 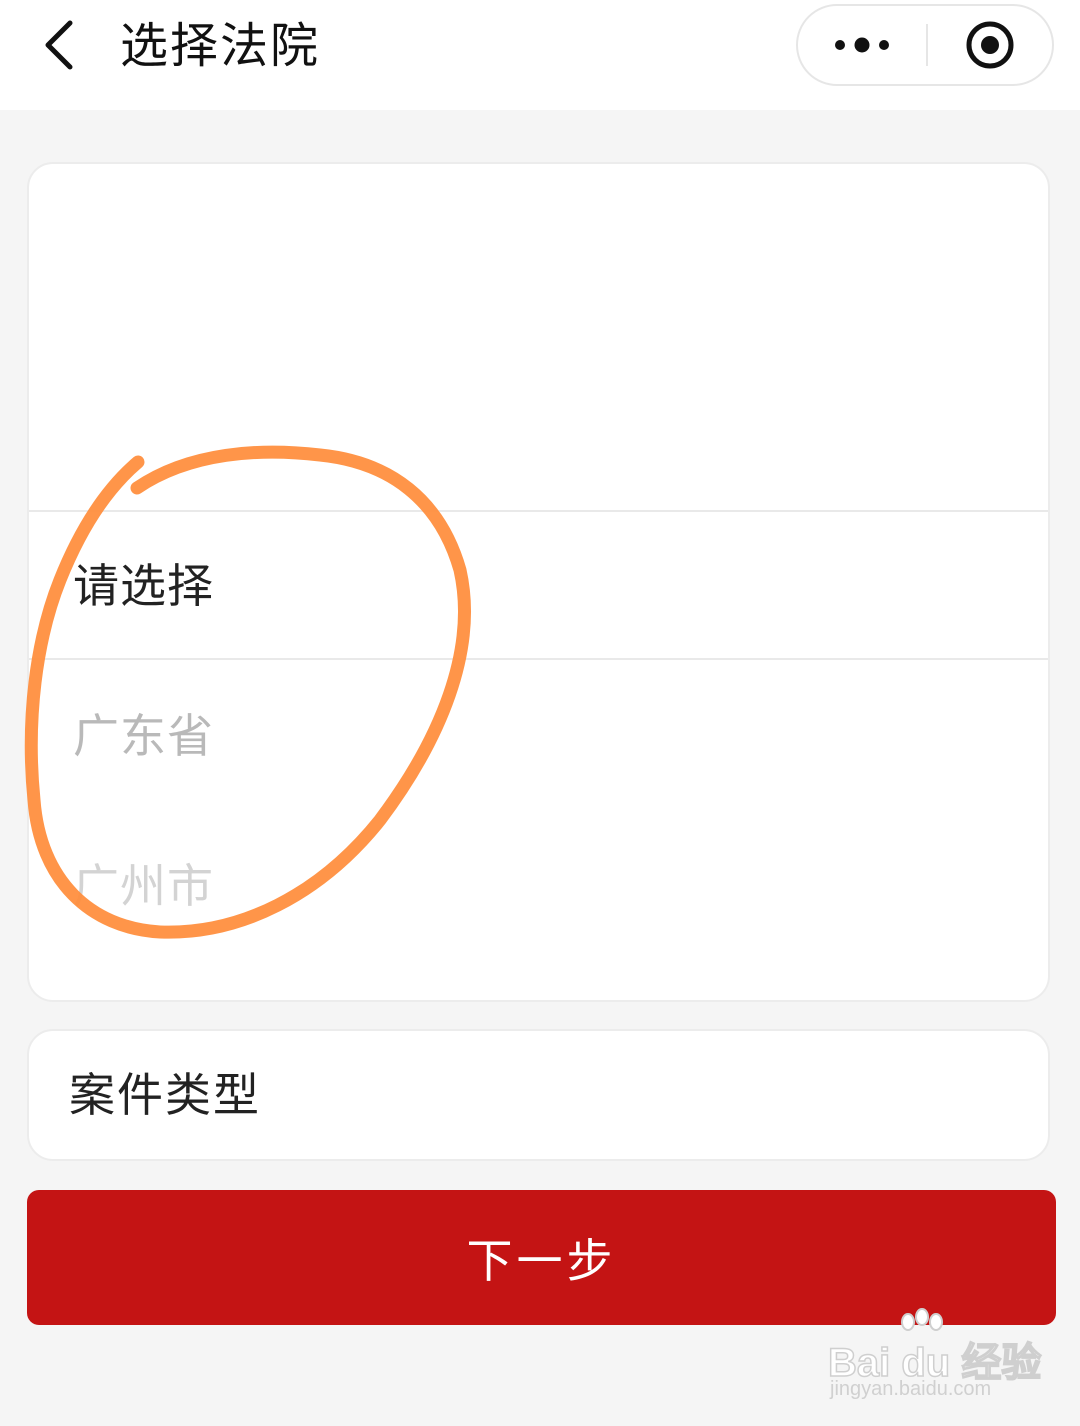 I want to click on target-close-icon, so click(x=990, y=45).